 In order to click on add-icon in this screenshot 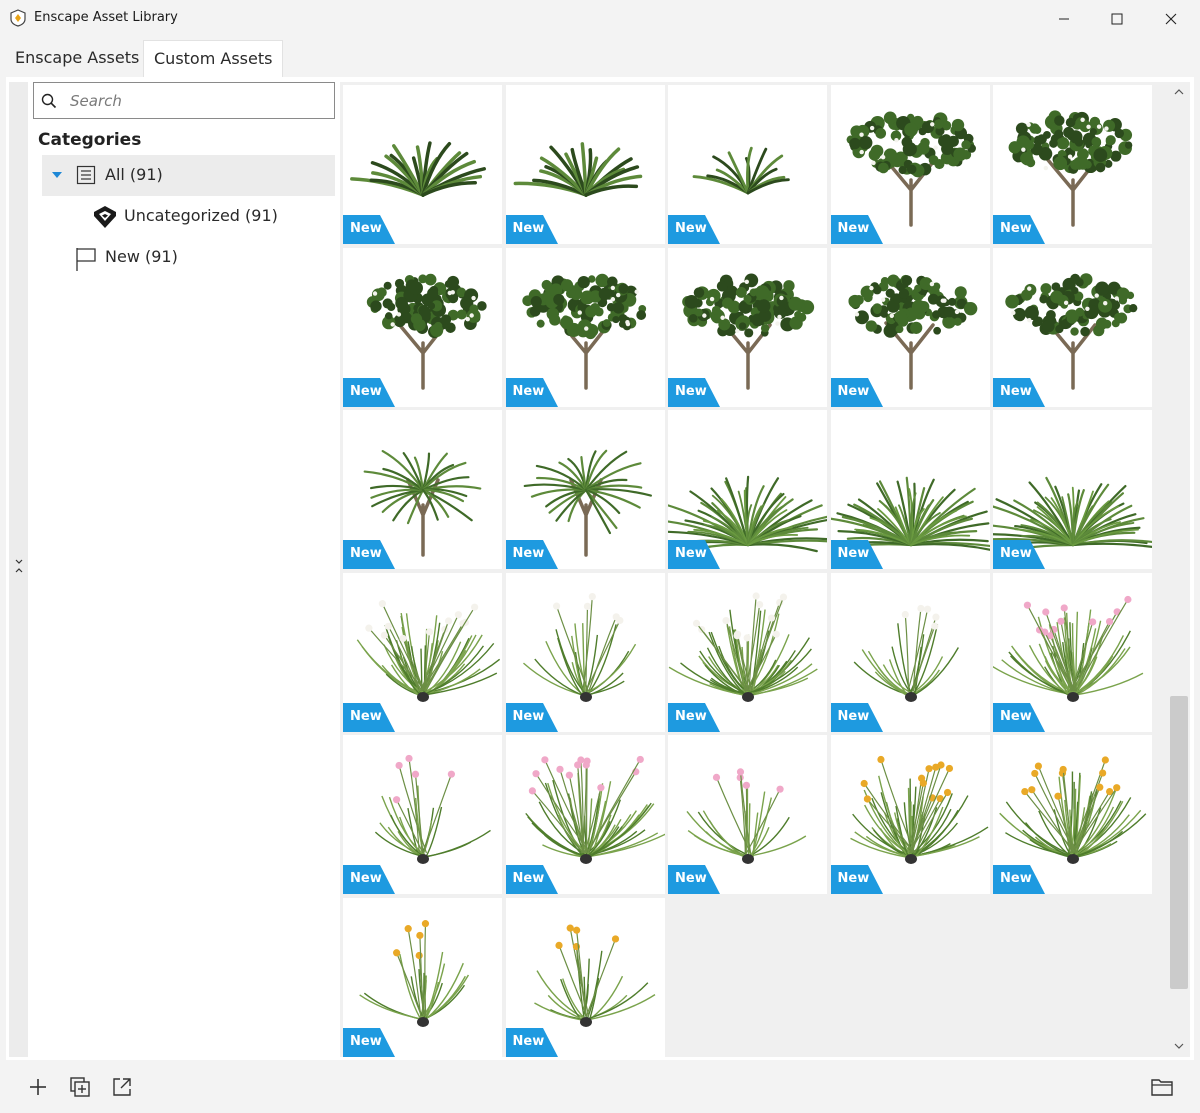, I will do `click(38, 1087)`.